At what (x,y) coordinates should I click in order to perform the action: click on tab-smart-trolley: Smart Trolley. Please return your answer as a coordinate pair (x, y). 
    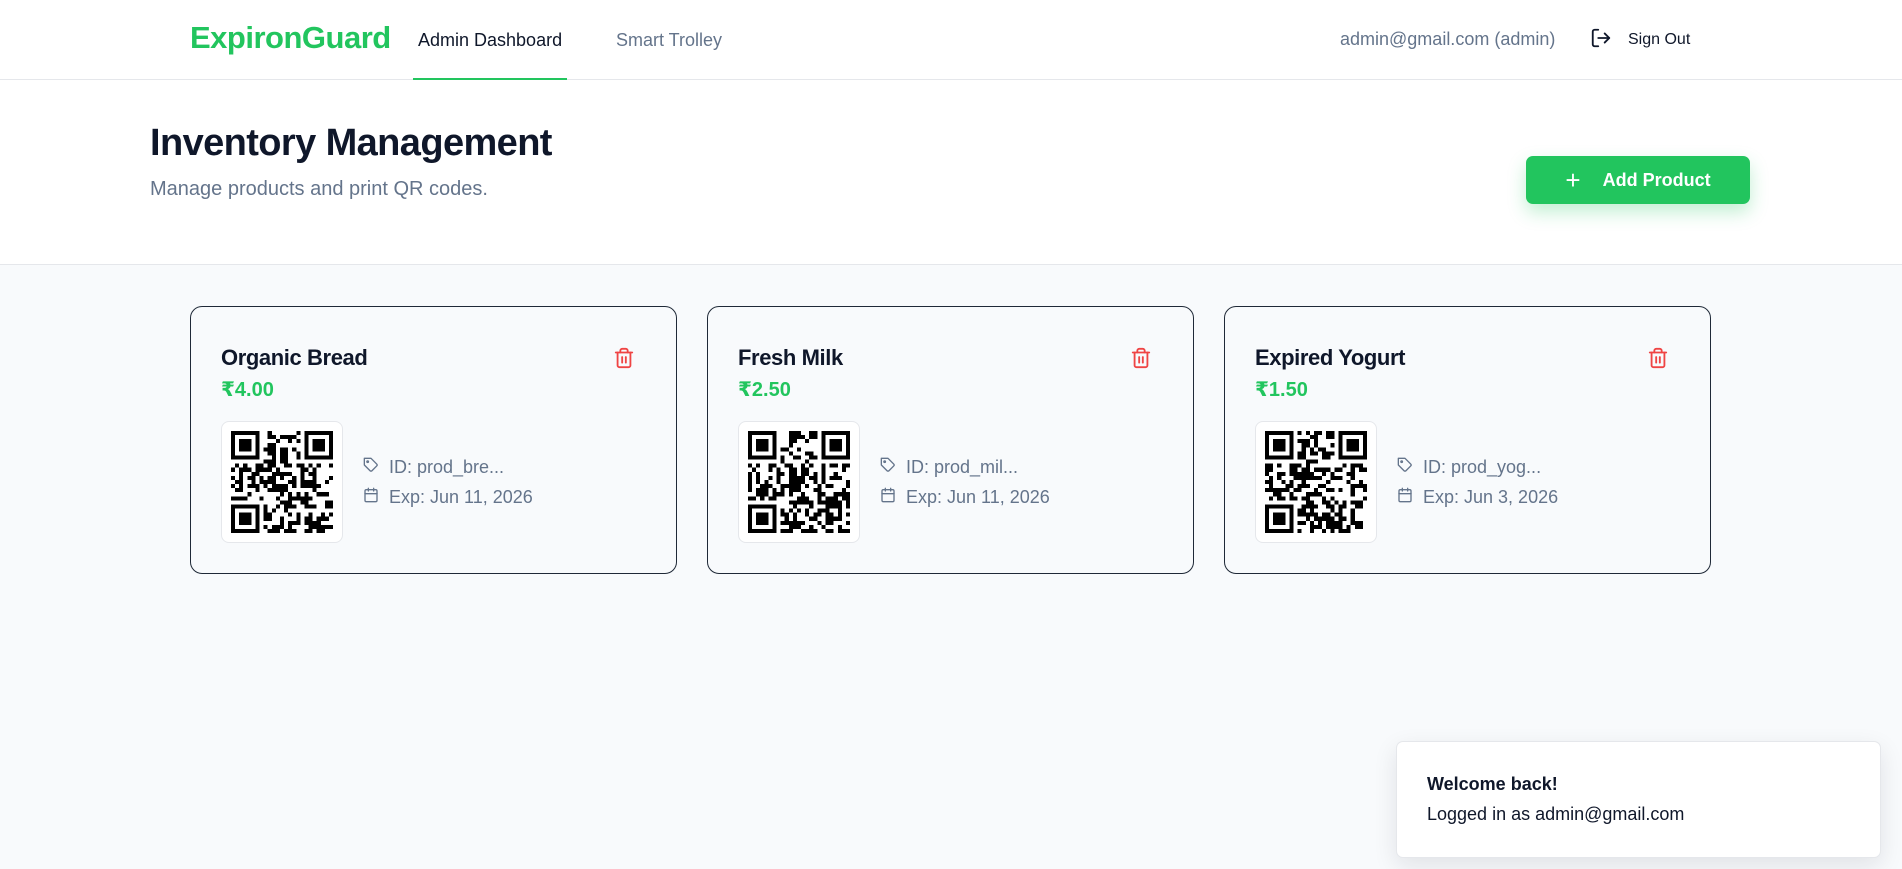
    Looking at the image, I should click on (669, 40).